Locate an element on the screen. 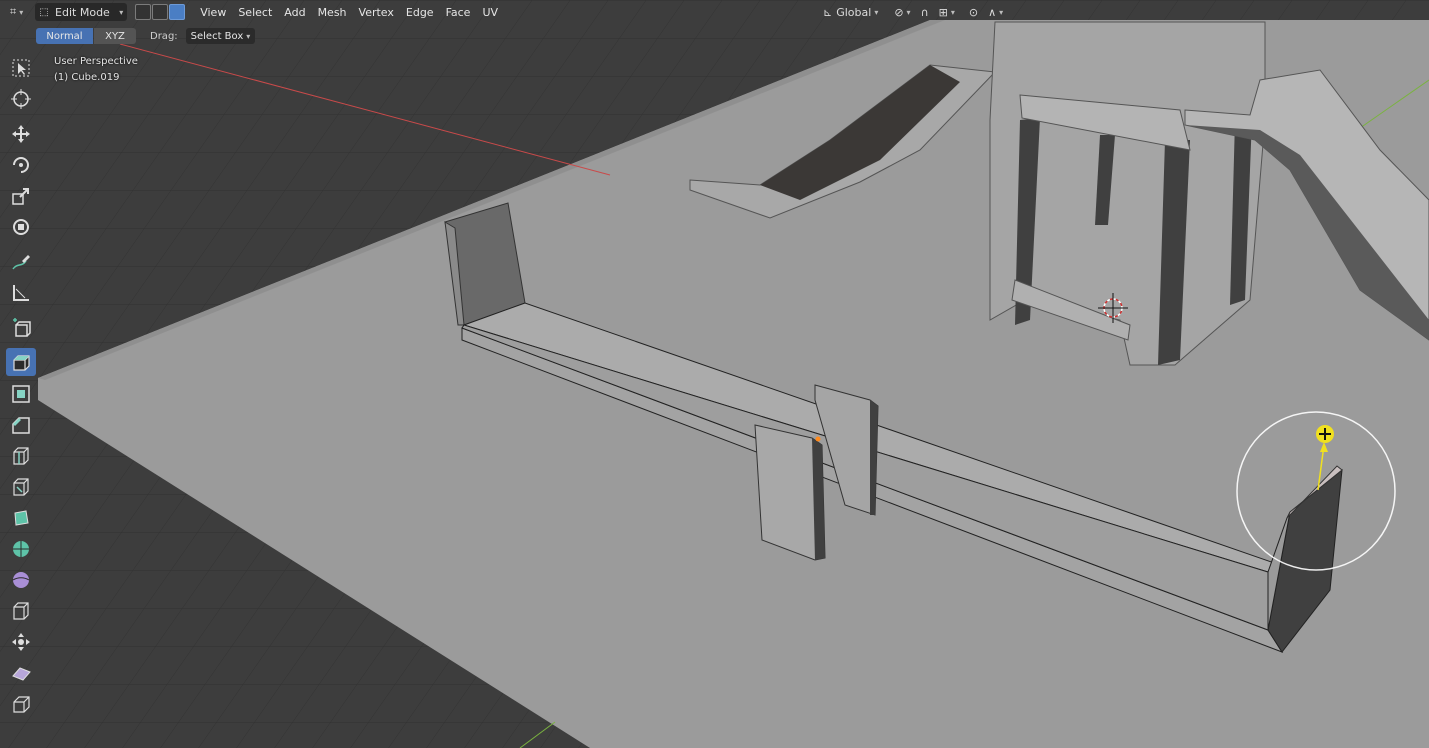 The width and height of the screenshot is (1429, 748). inset-faces-icon is located at coordinates (21, 394).